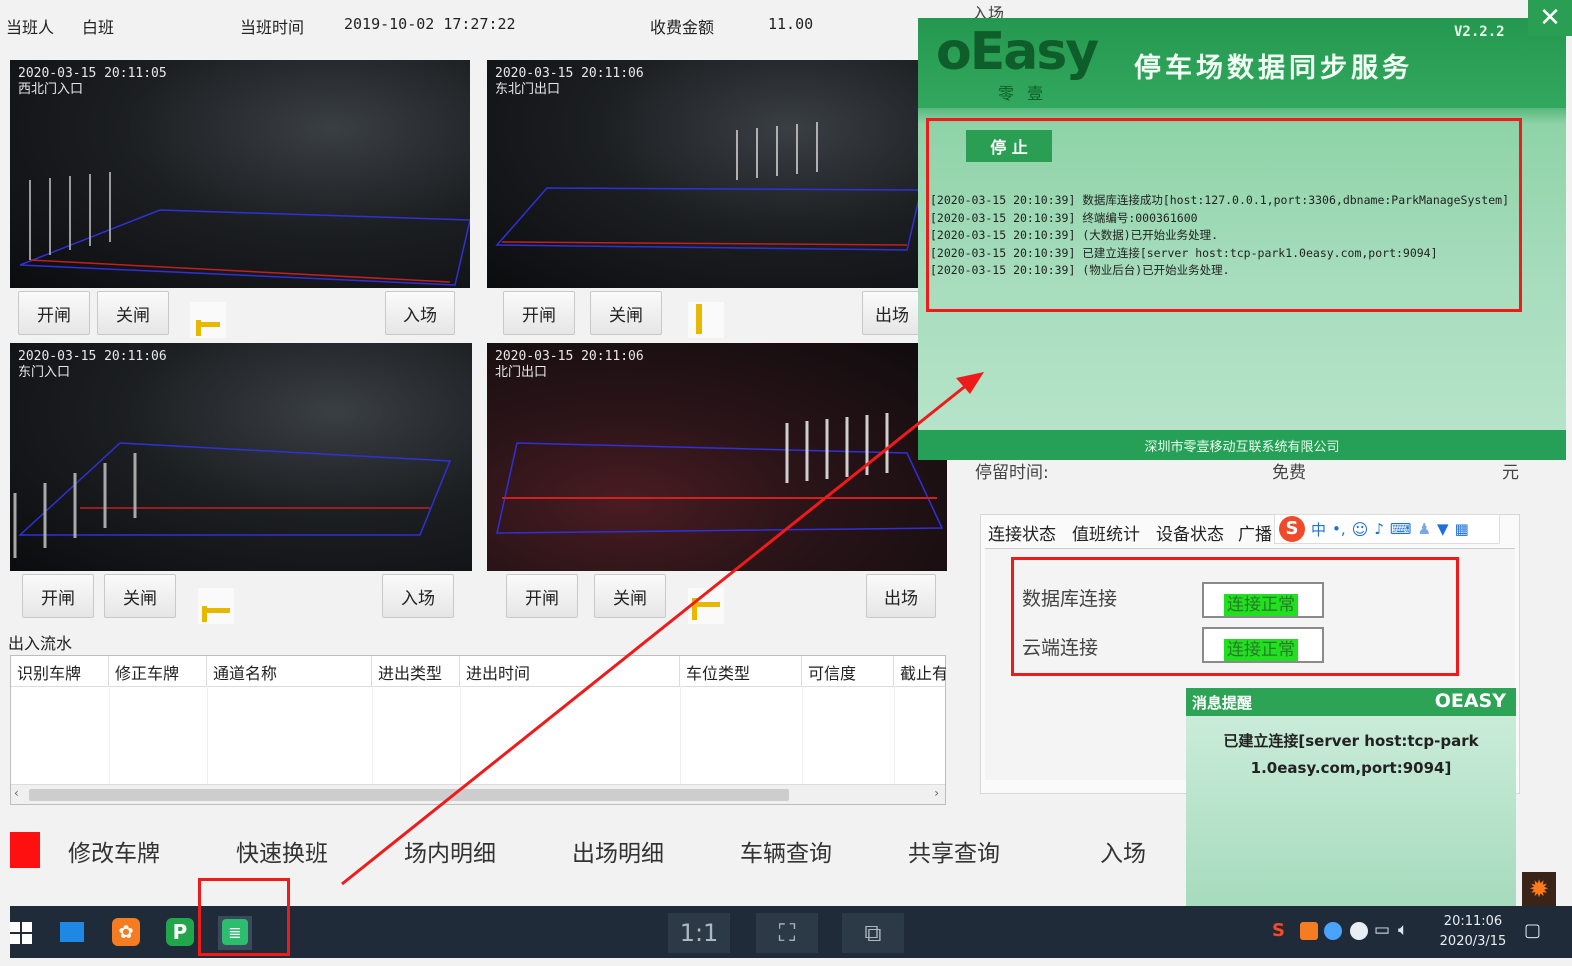 This screenshot has width=1572, height=966. What do you see at coordinates (1289, 473) in the screenshot?
I see `stay-time-value: 免费` at bounding box center [1289, 473].